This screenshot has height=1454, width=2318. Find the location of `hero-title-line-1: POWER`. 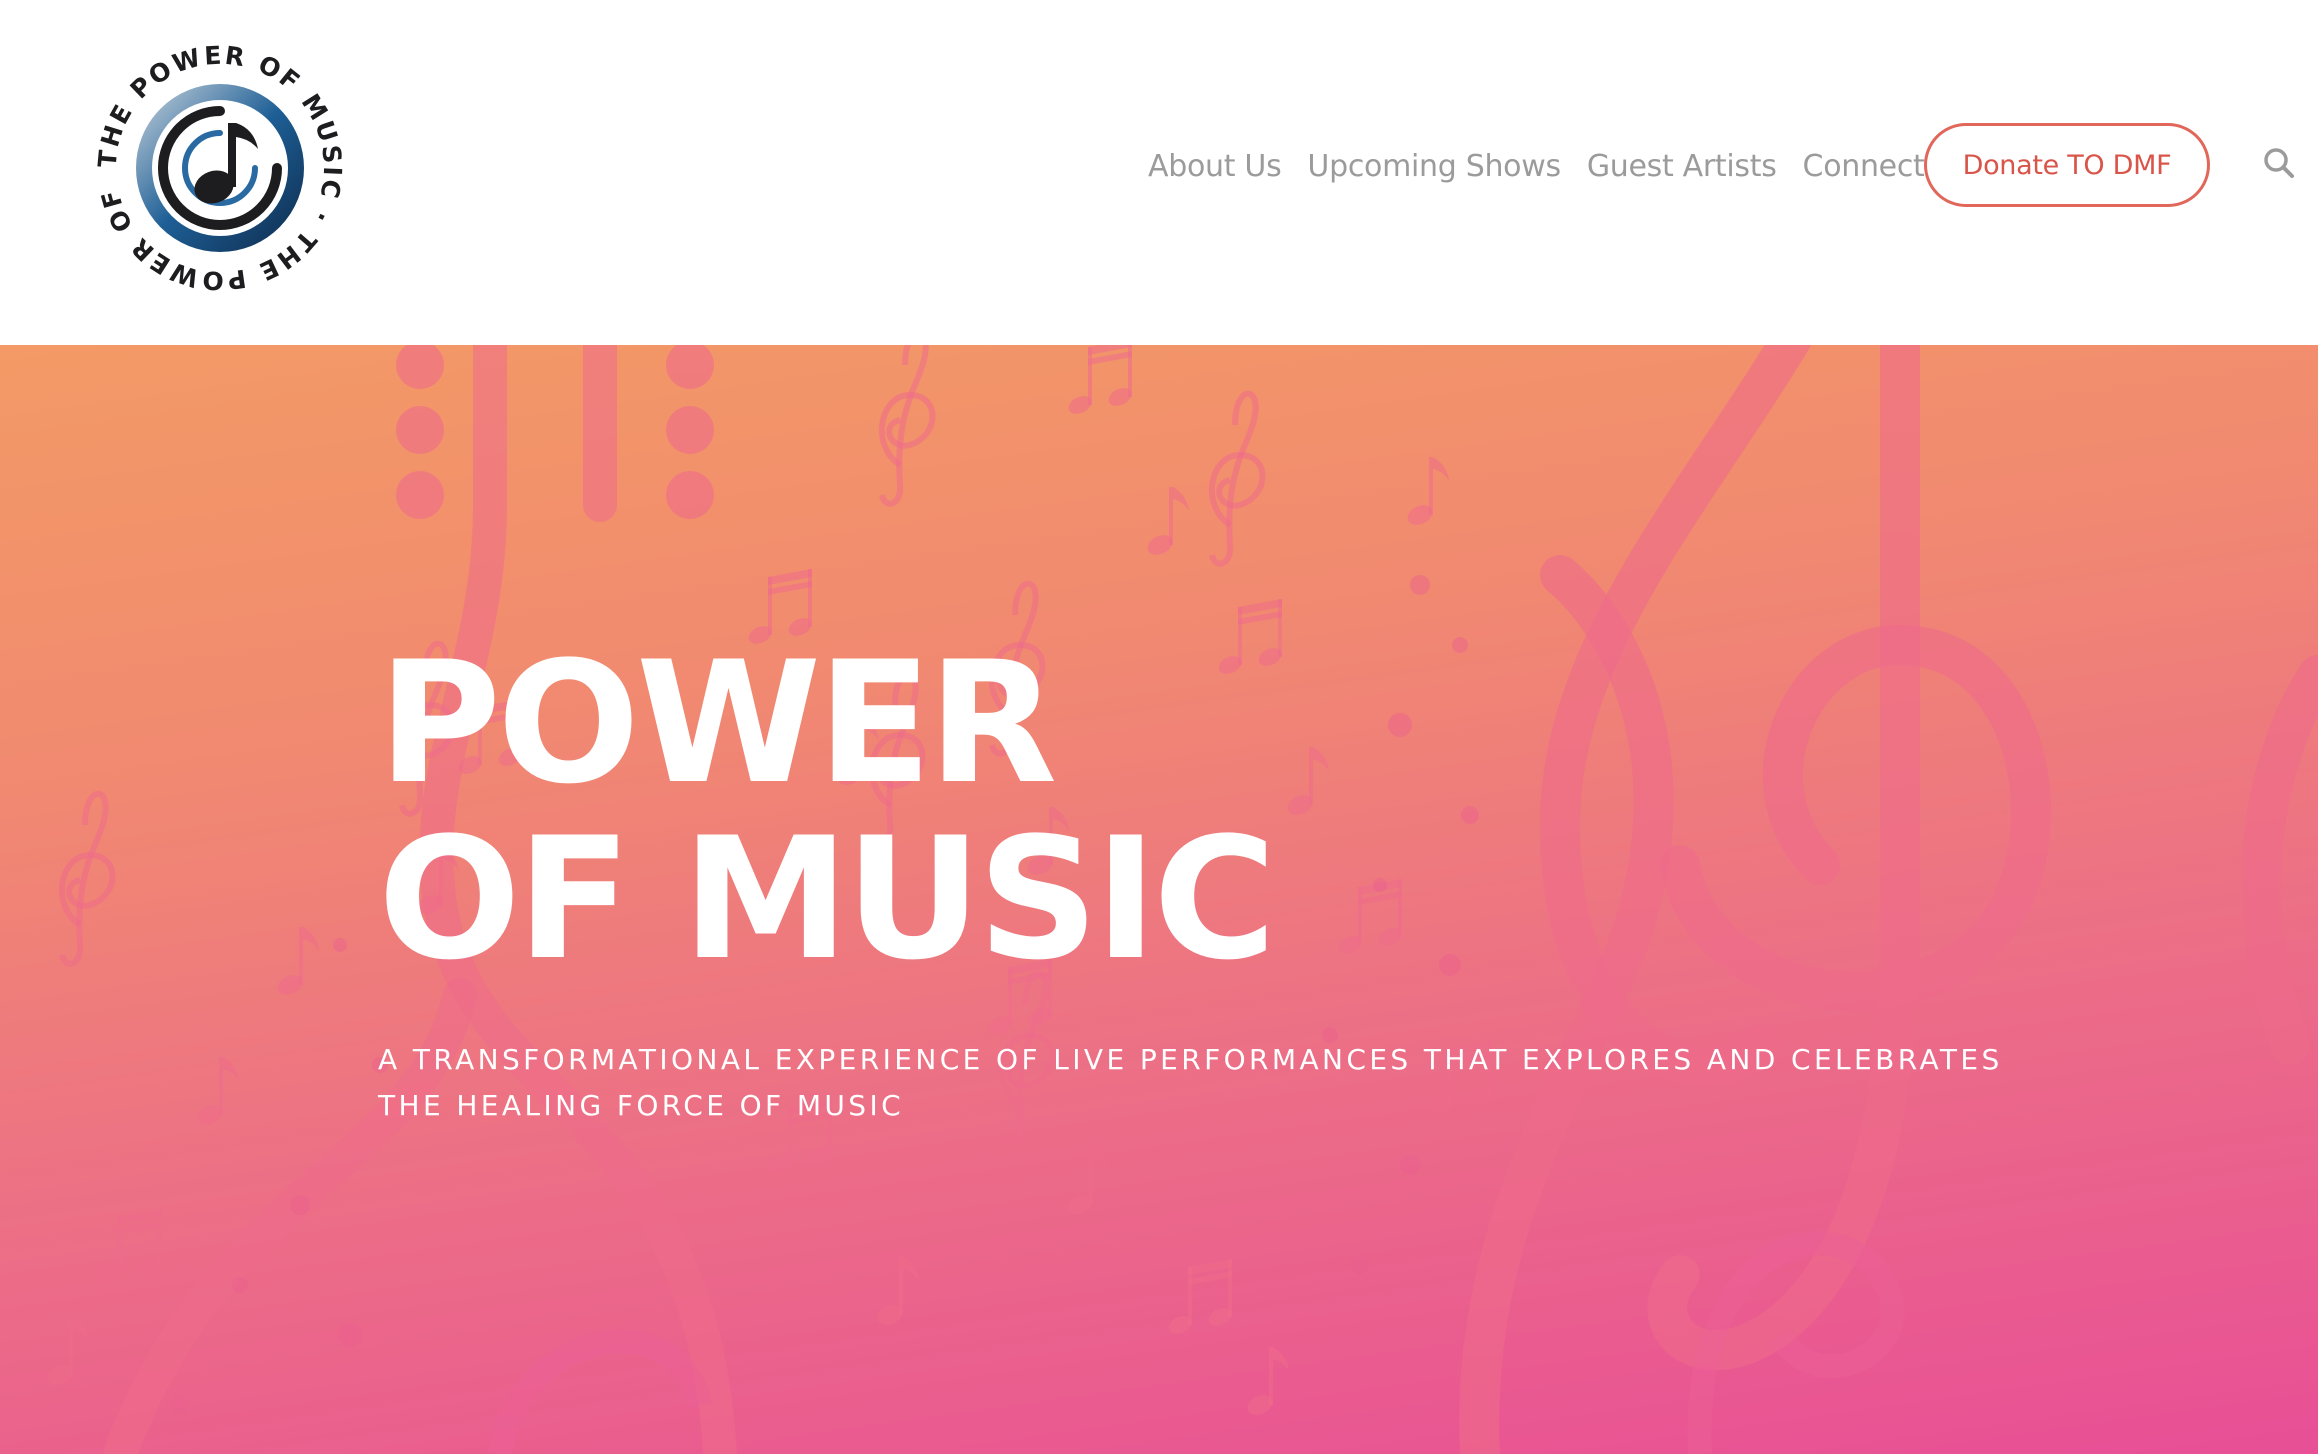

hero-title-line-1: POWER is located at coordinates (717, 723).